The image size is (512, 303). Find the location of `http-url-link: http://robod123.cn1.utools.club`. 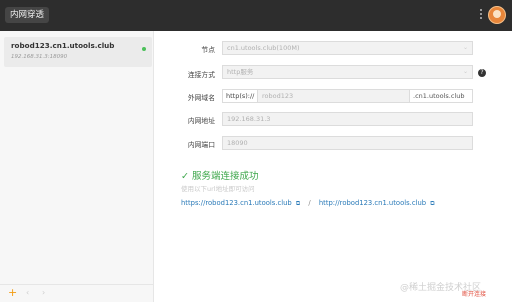

http-url-link: http://robod123.cn1.utools.club is located at coordinates (372, 203).